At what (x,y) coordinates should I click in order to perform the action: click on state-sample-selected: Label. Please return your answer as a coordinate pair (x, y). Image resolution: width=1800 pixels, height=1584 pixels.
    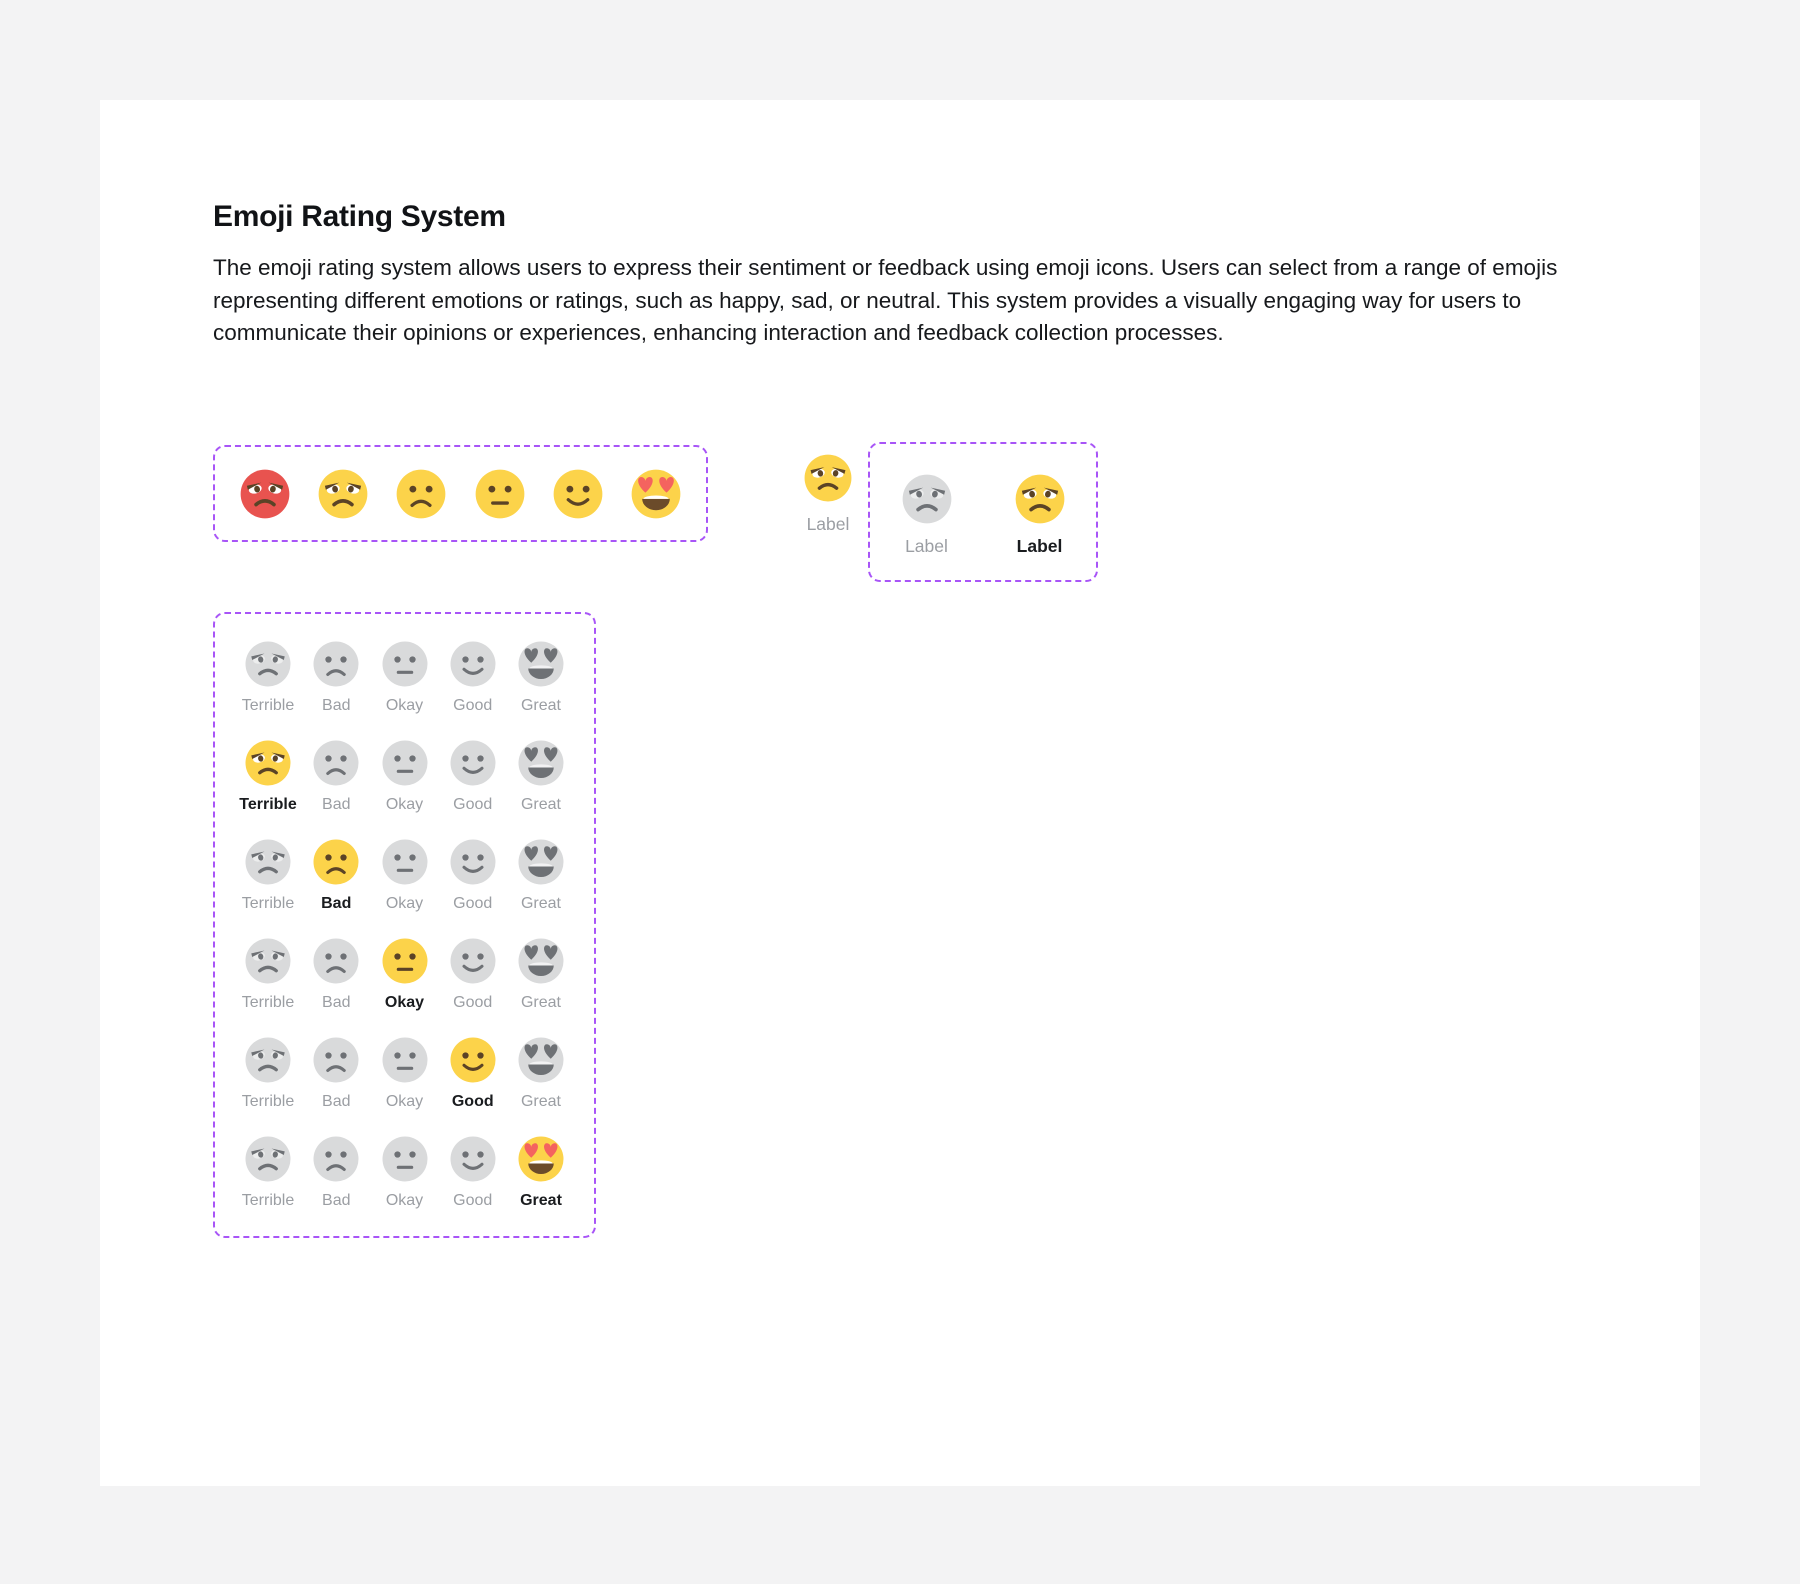
    Looking at the image, I should click on (1040, 515).